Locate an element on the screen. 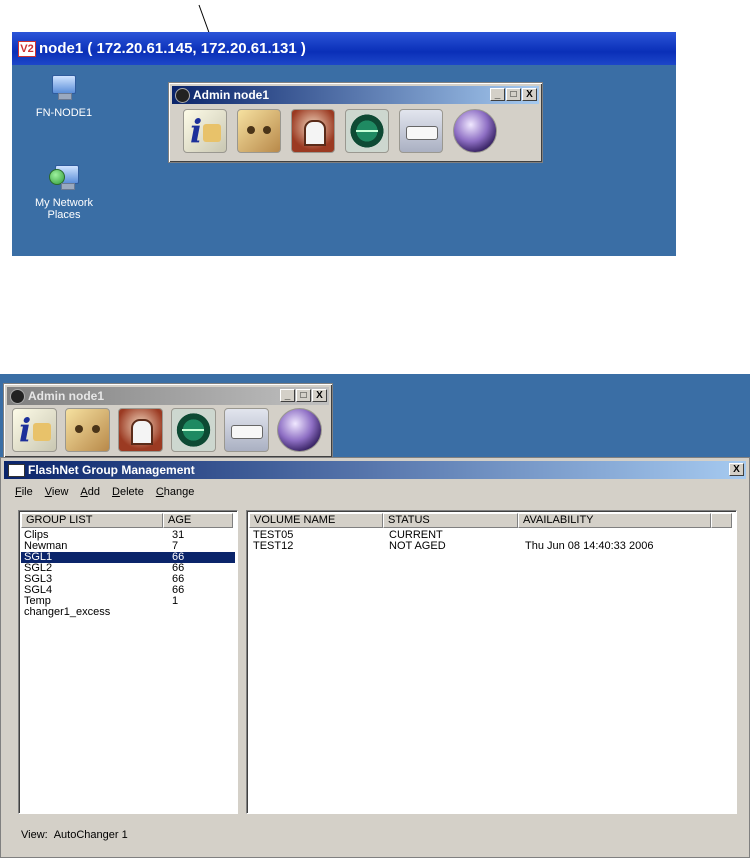 The width and height of the screenshot is (750, 858). flashnet-titlebar: FlashNet Group Management is located at coordinates (375, 470).